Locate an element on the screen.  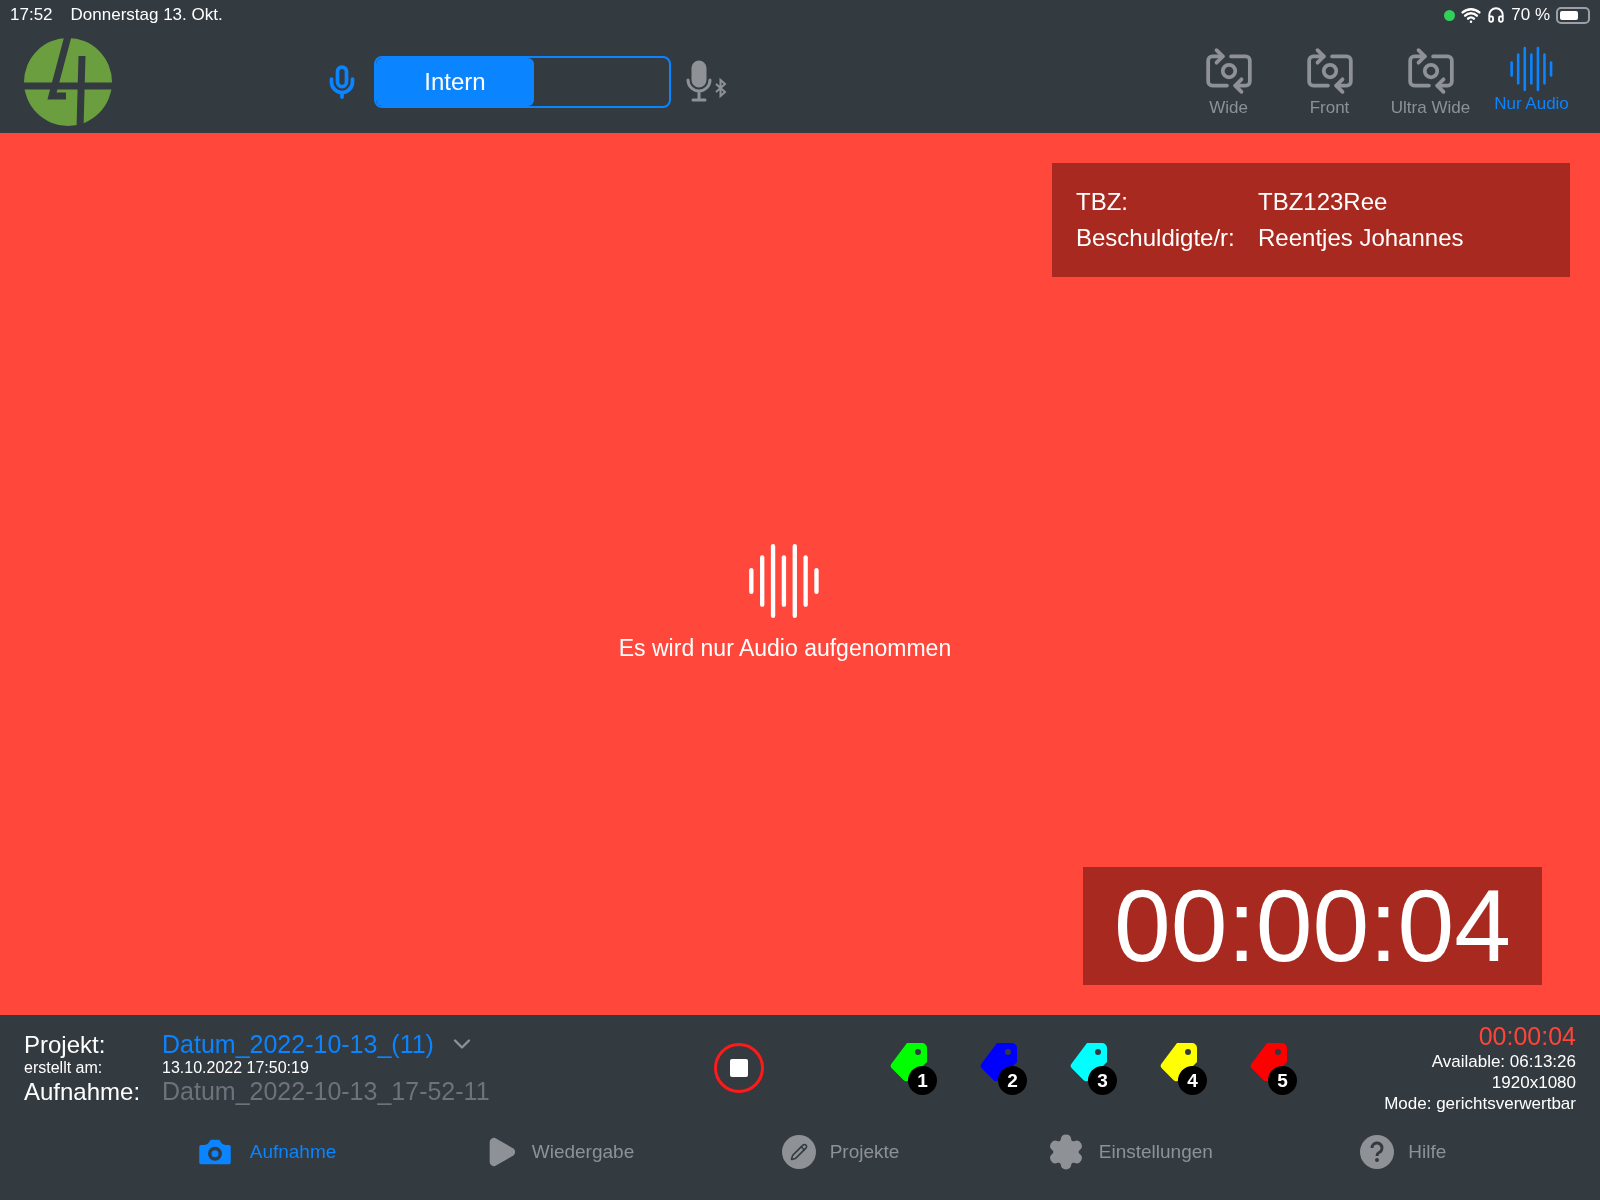
battery-percent: 70 % is located at coordinates (1530, 15).